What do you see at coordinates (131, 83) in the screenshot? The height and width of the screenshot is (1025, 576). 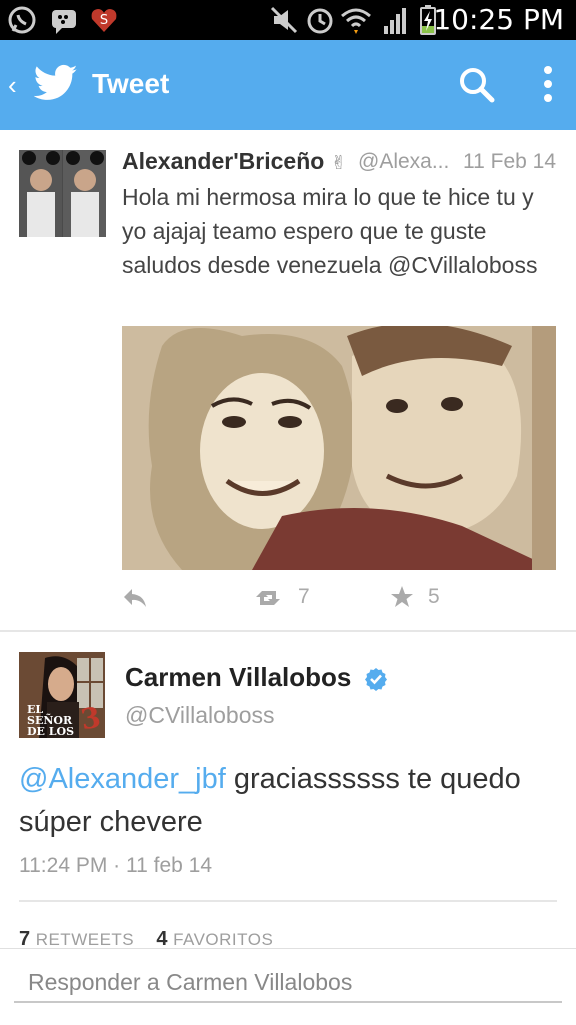 I see `page-title: Tweet` at bounding box center [131, 83].